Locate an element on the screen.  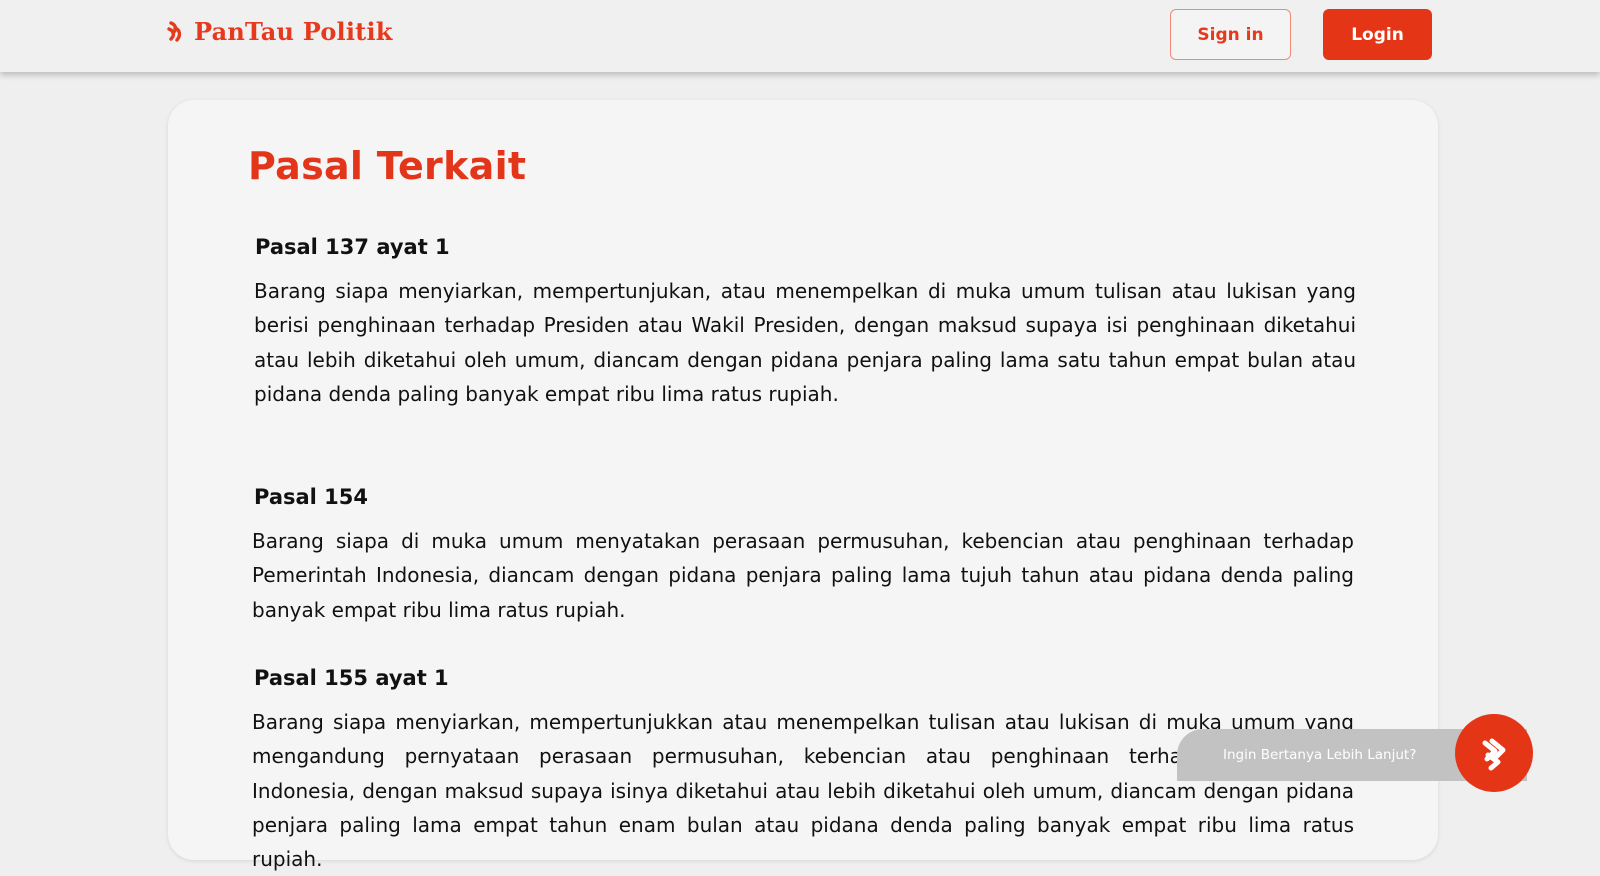
top-navbar: PanTau Politik Sign in Login is located at coordinates (800, 36).